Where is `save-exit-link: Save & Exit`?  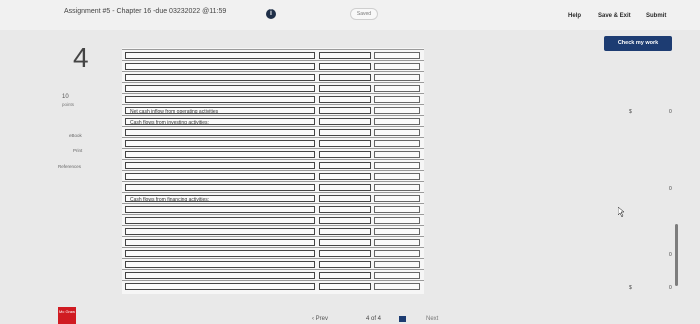
save-exit-link: Save & Exit is located at coordinates (614, 16).